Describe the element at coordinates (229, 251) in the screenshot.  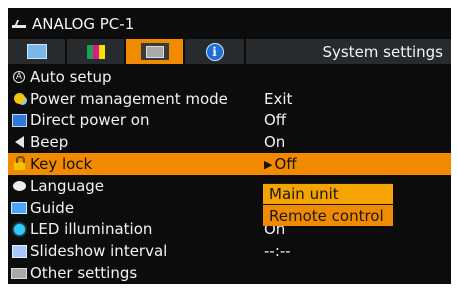
I see `menu-item-slideshow-interval: Slideshow interval --:--` at that location.